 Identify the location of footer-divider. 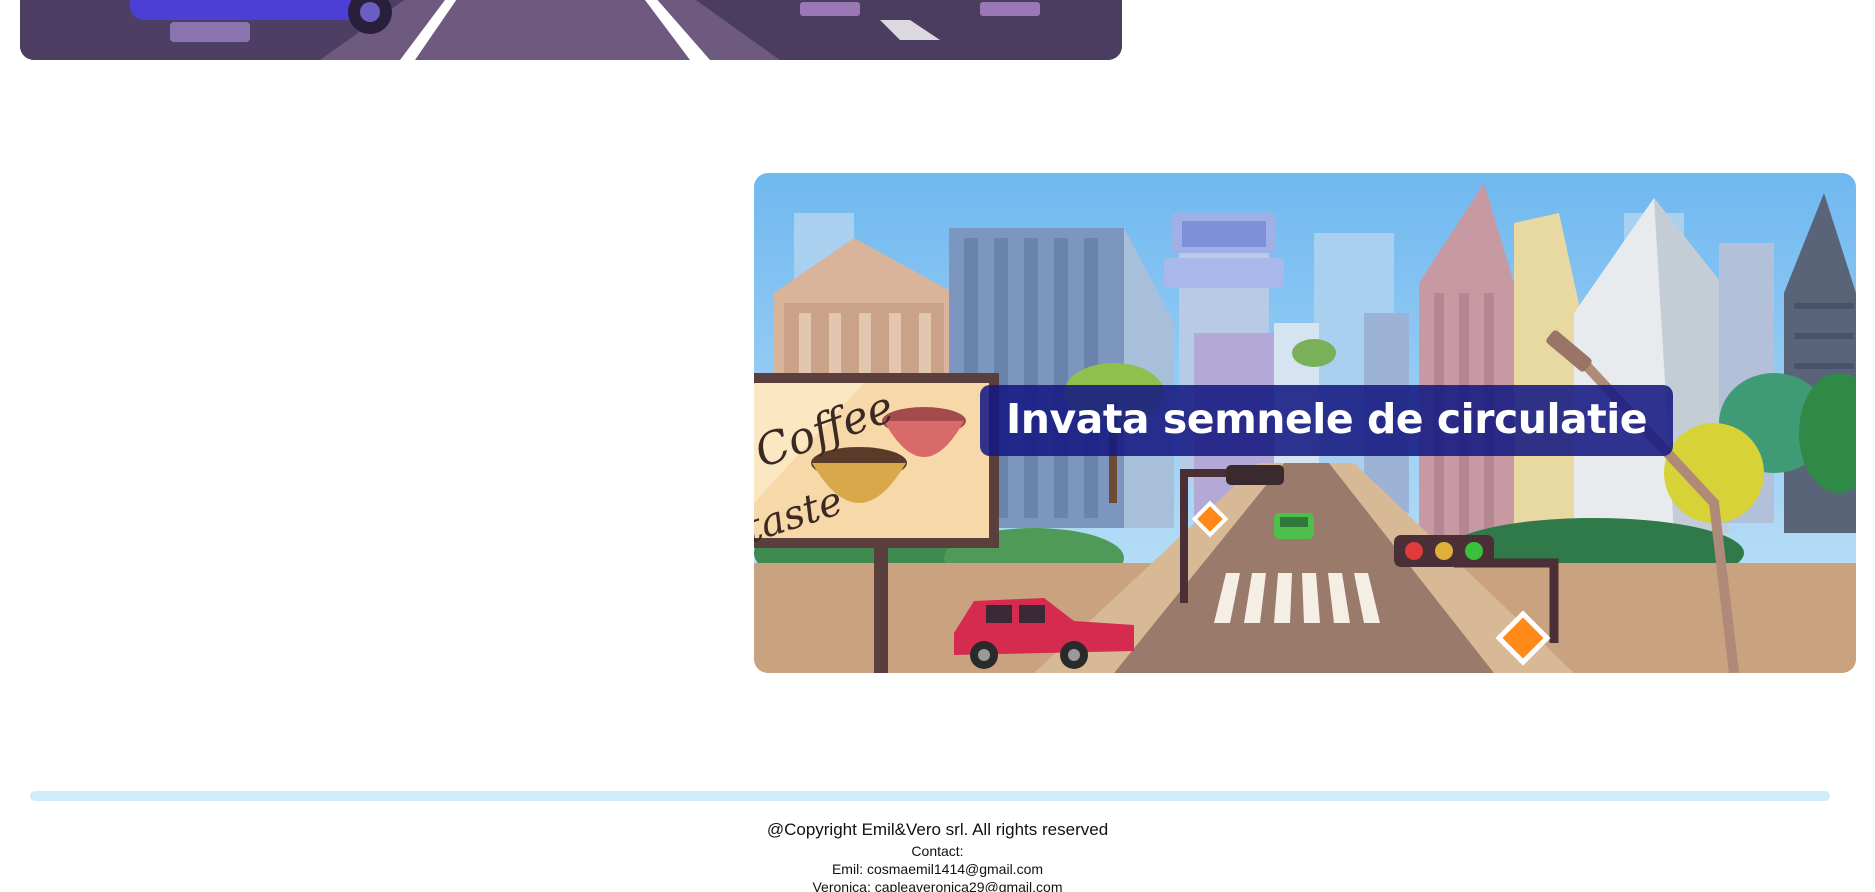
(930, 796).